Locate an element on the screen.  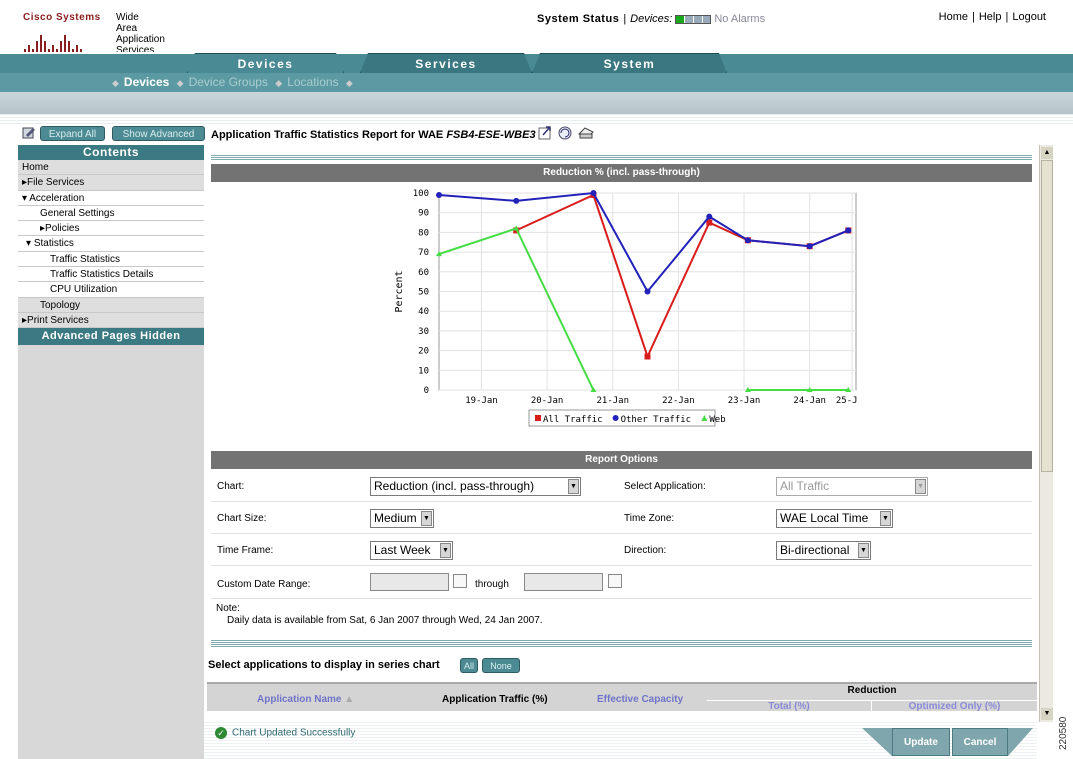
y-axis-label: Percent is located at coordinates (399, 291).